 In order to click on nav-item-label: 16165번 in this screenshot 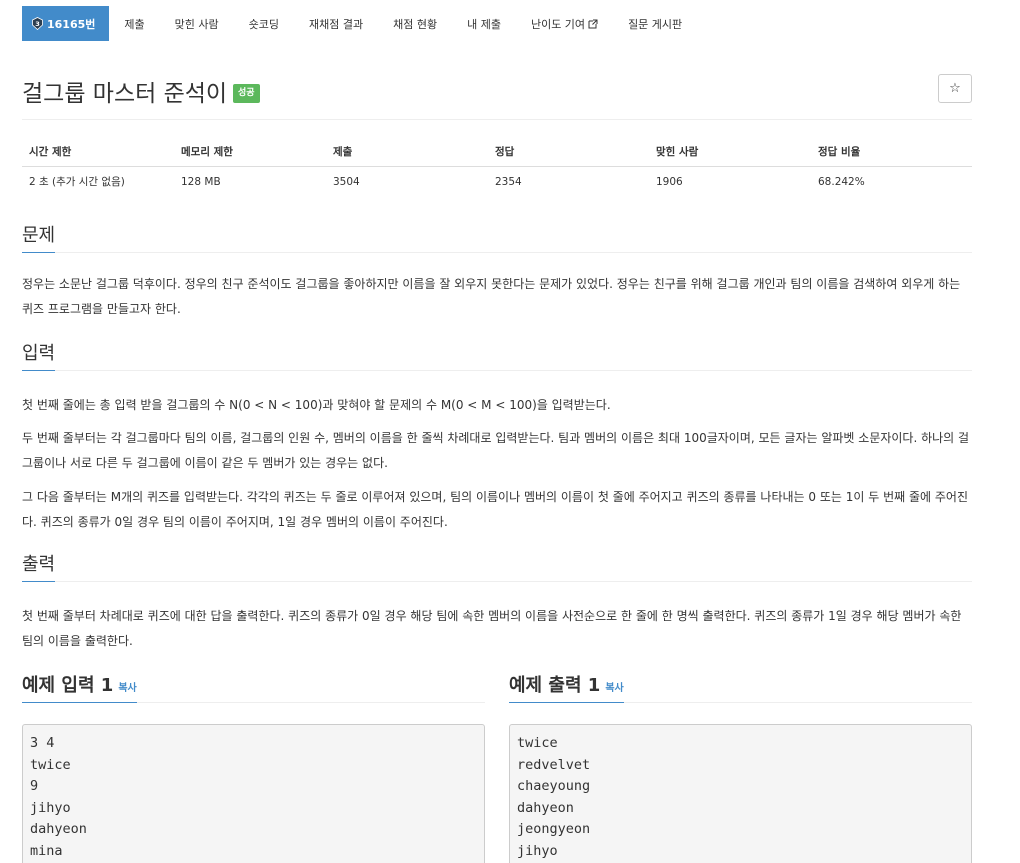, I will do `click(71, 24)`.